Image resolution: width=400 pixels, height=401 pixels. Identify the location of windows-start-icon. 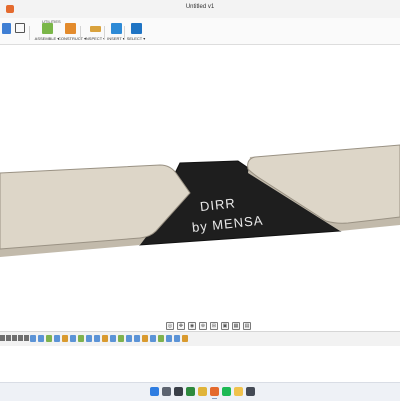
(154, 391).